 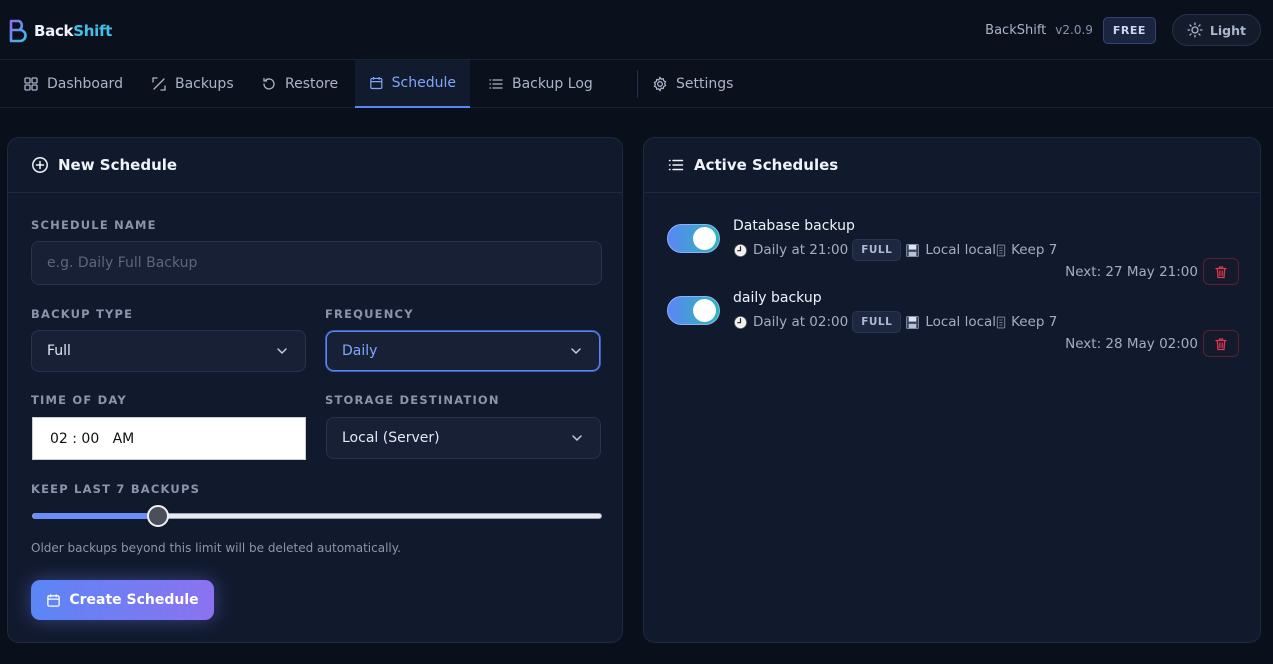 What do you see at coordinates (54, 31) in the screenshot?
I see `logo-text-back: Back` at bounding box center [54, 31].